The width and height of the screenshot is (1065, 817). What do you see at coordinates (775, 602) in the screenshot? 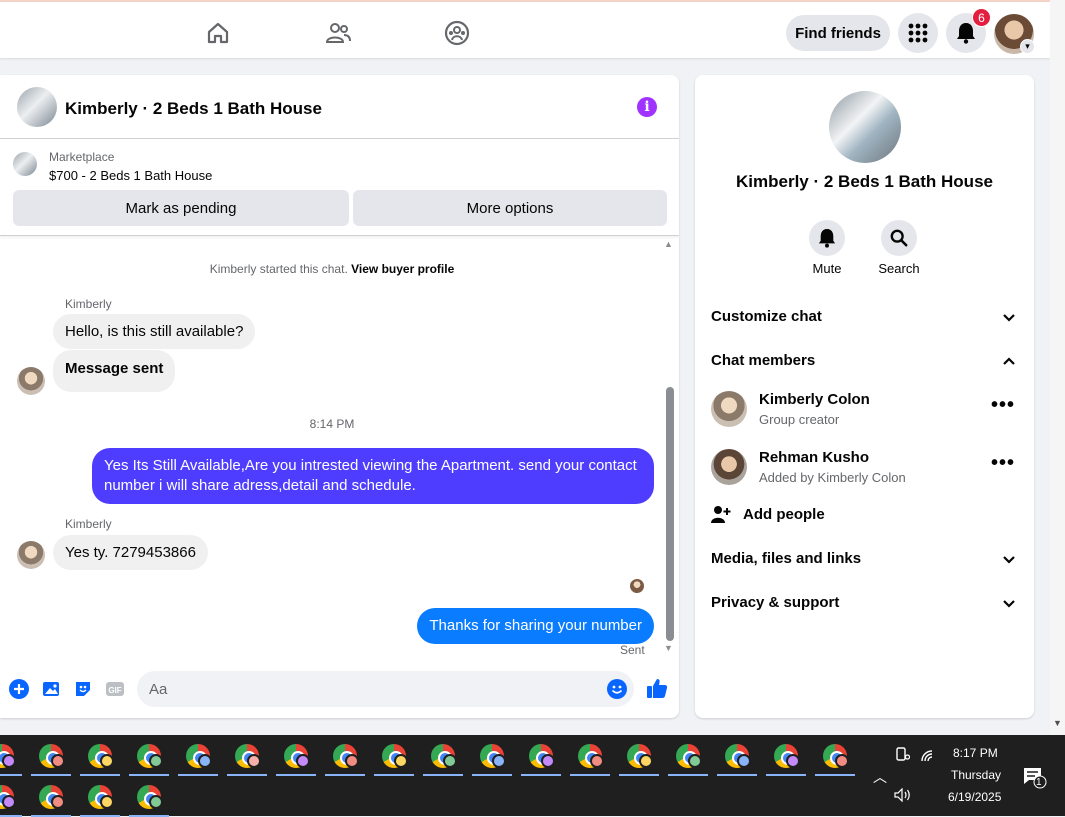
I see `privacy-support-section: Privacy & support` at bounding box center [775, 602].